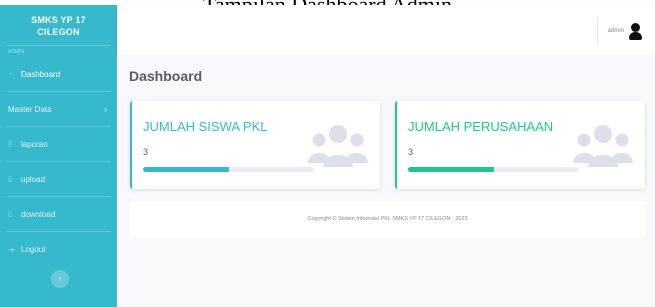 Image resolution: width=655 pixels, height=307 pixels. Describe the element at coordinates (10, 74) in the screenshot. I see `dashboard-icon: ◔` at that location.